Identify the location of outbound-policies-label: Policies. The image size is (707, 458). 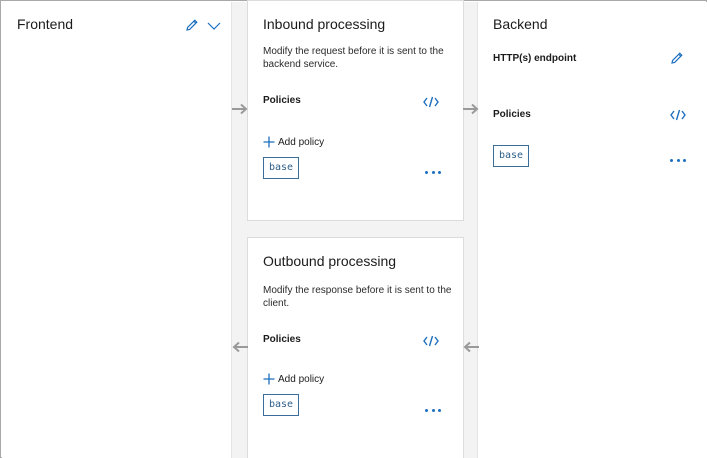
(282, 339).